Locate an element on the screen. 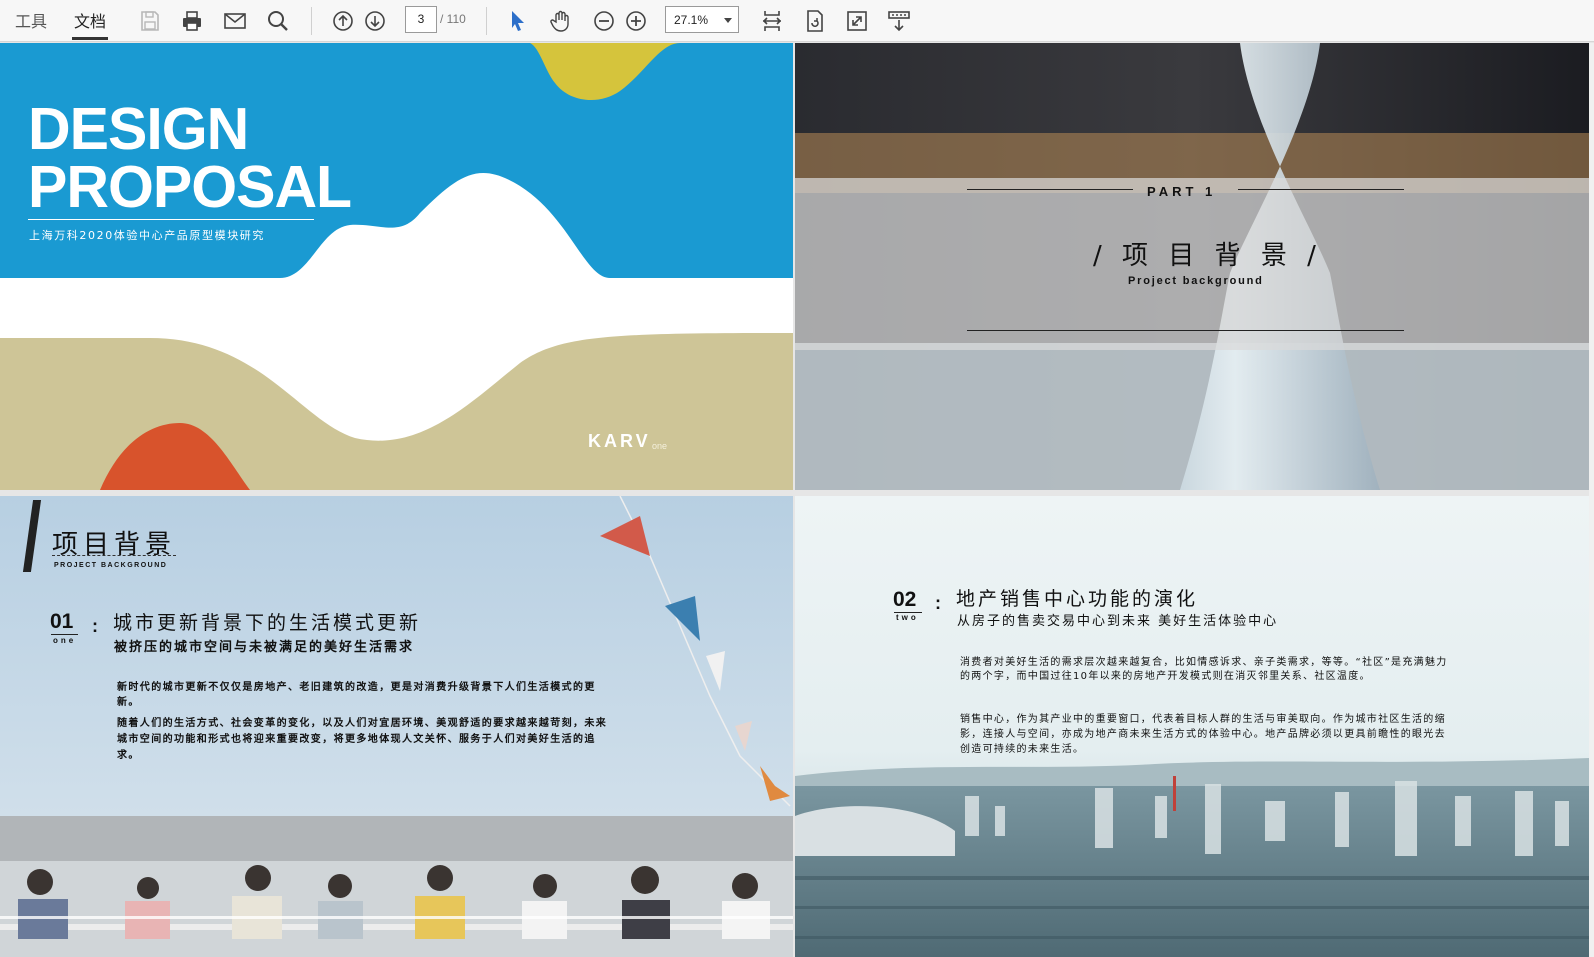 The image size is (1594, 957). cover-title-line1: DESIGN is located at coordinates (138, 129).